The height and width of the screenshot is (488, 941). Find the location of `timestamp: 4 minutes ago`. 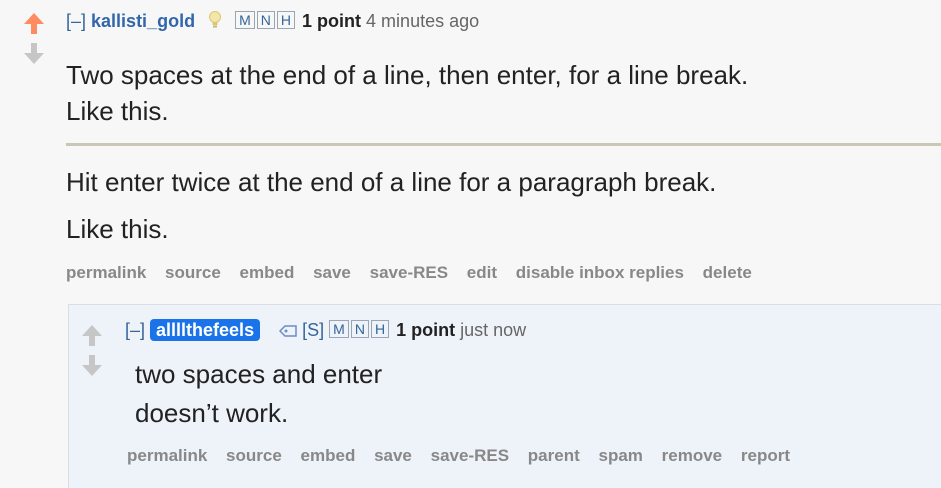

timestamp: 4 minutes ago is located at coordinates (423, 21).